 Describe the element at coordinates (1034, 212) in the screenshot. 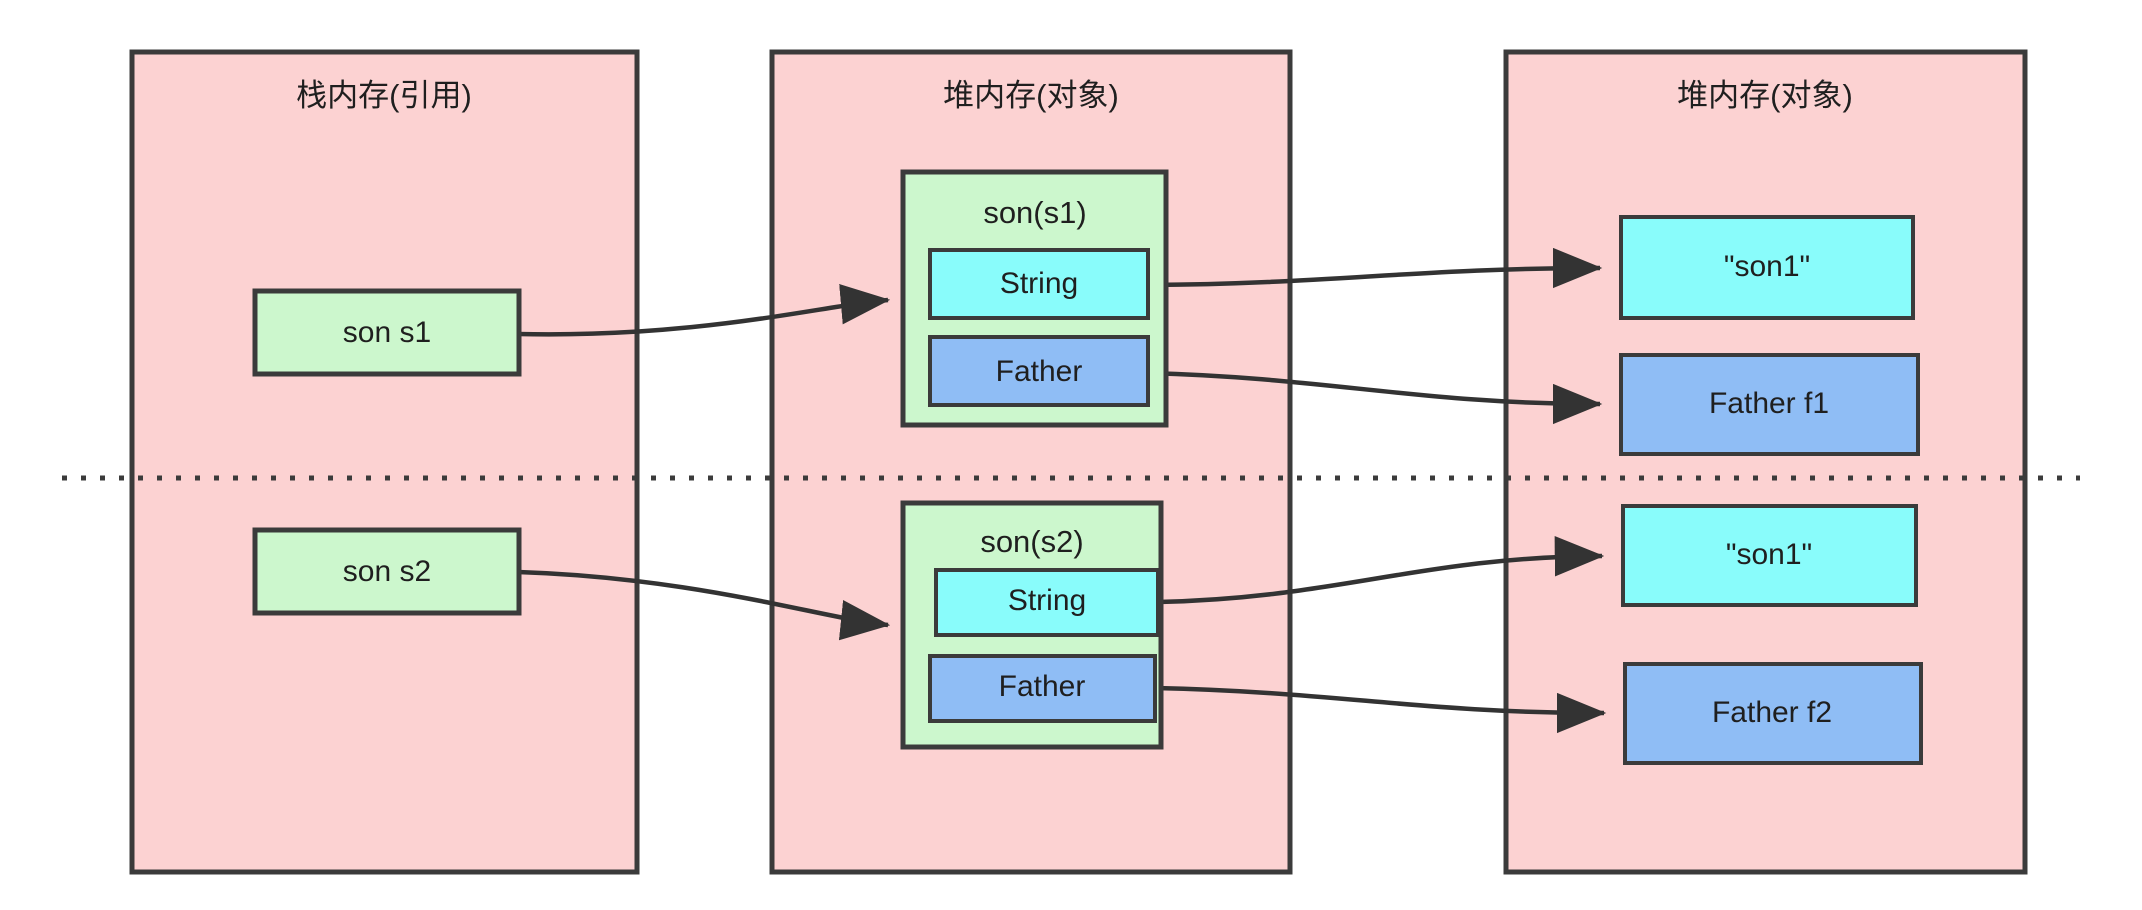

I see `object-son-s1-label: son(s1)` at that location.